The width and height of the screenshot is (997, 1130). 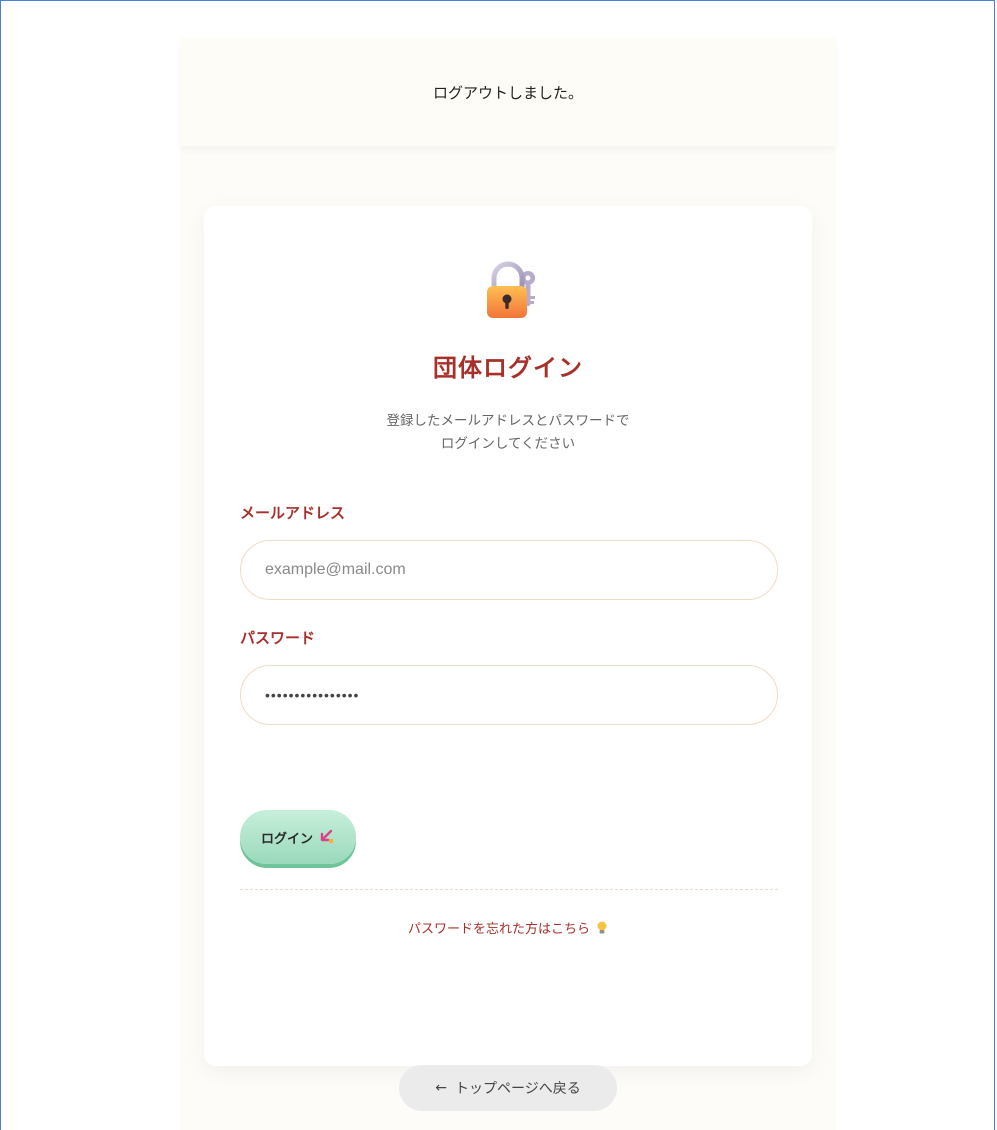 I want to click on back-arrow-icon: ←, so click(x=441, y=1088).